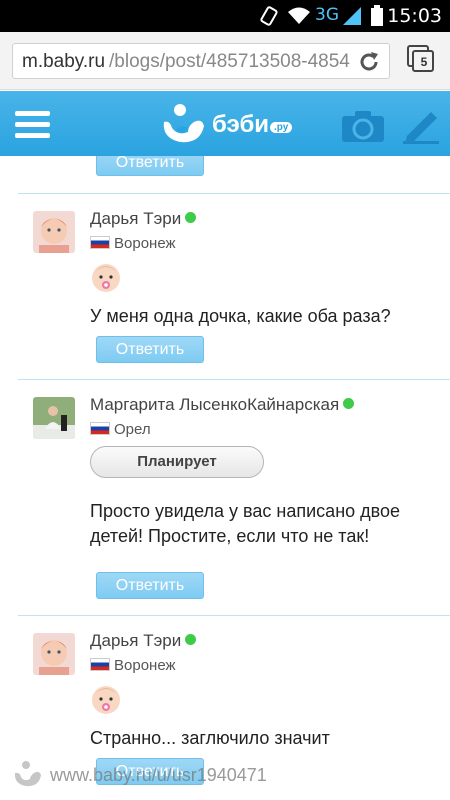 Image resolution: width=450 pixels, height=800 pixels. Describe the element at coordinates (369, 62) in the screenshot. I see `reload-icon` at that location.